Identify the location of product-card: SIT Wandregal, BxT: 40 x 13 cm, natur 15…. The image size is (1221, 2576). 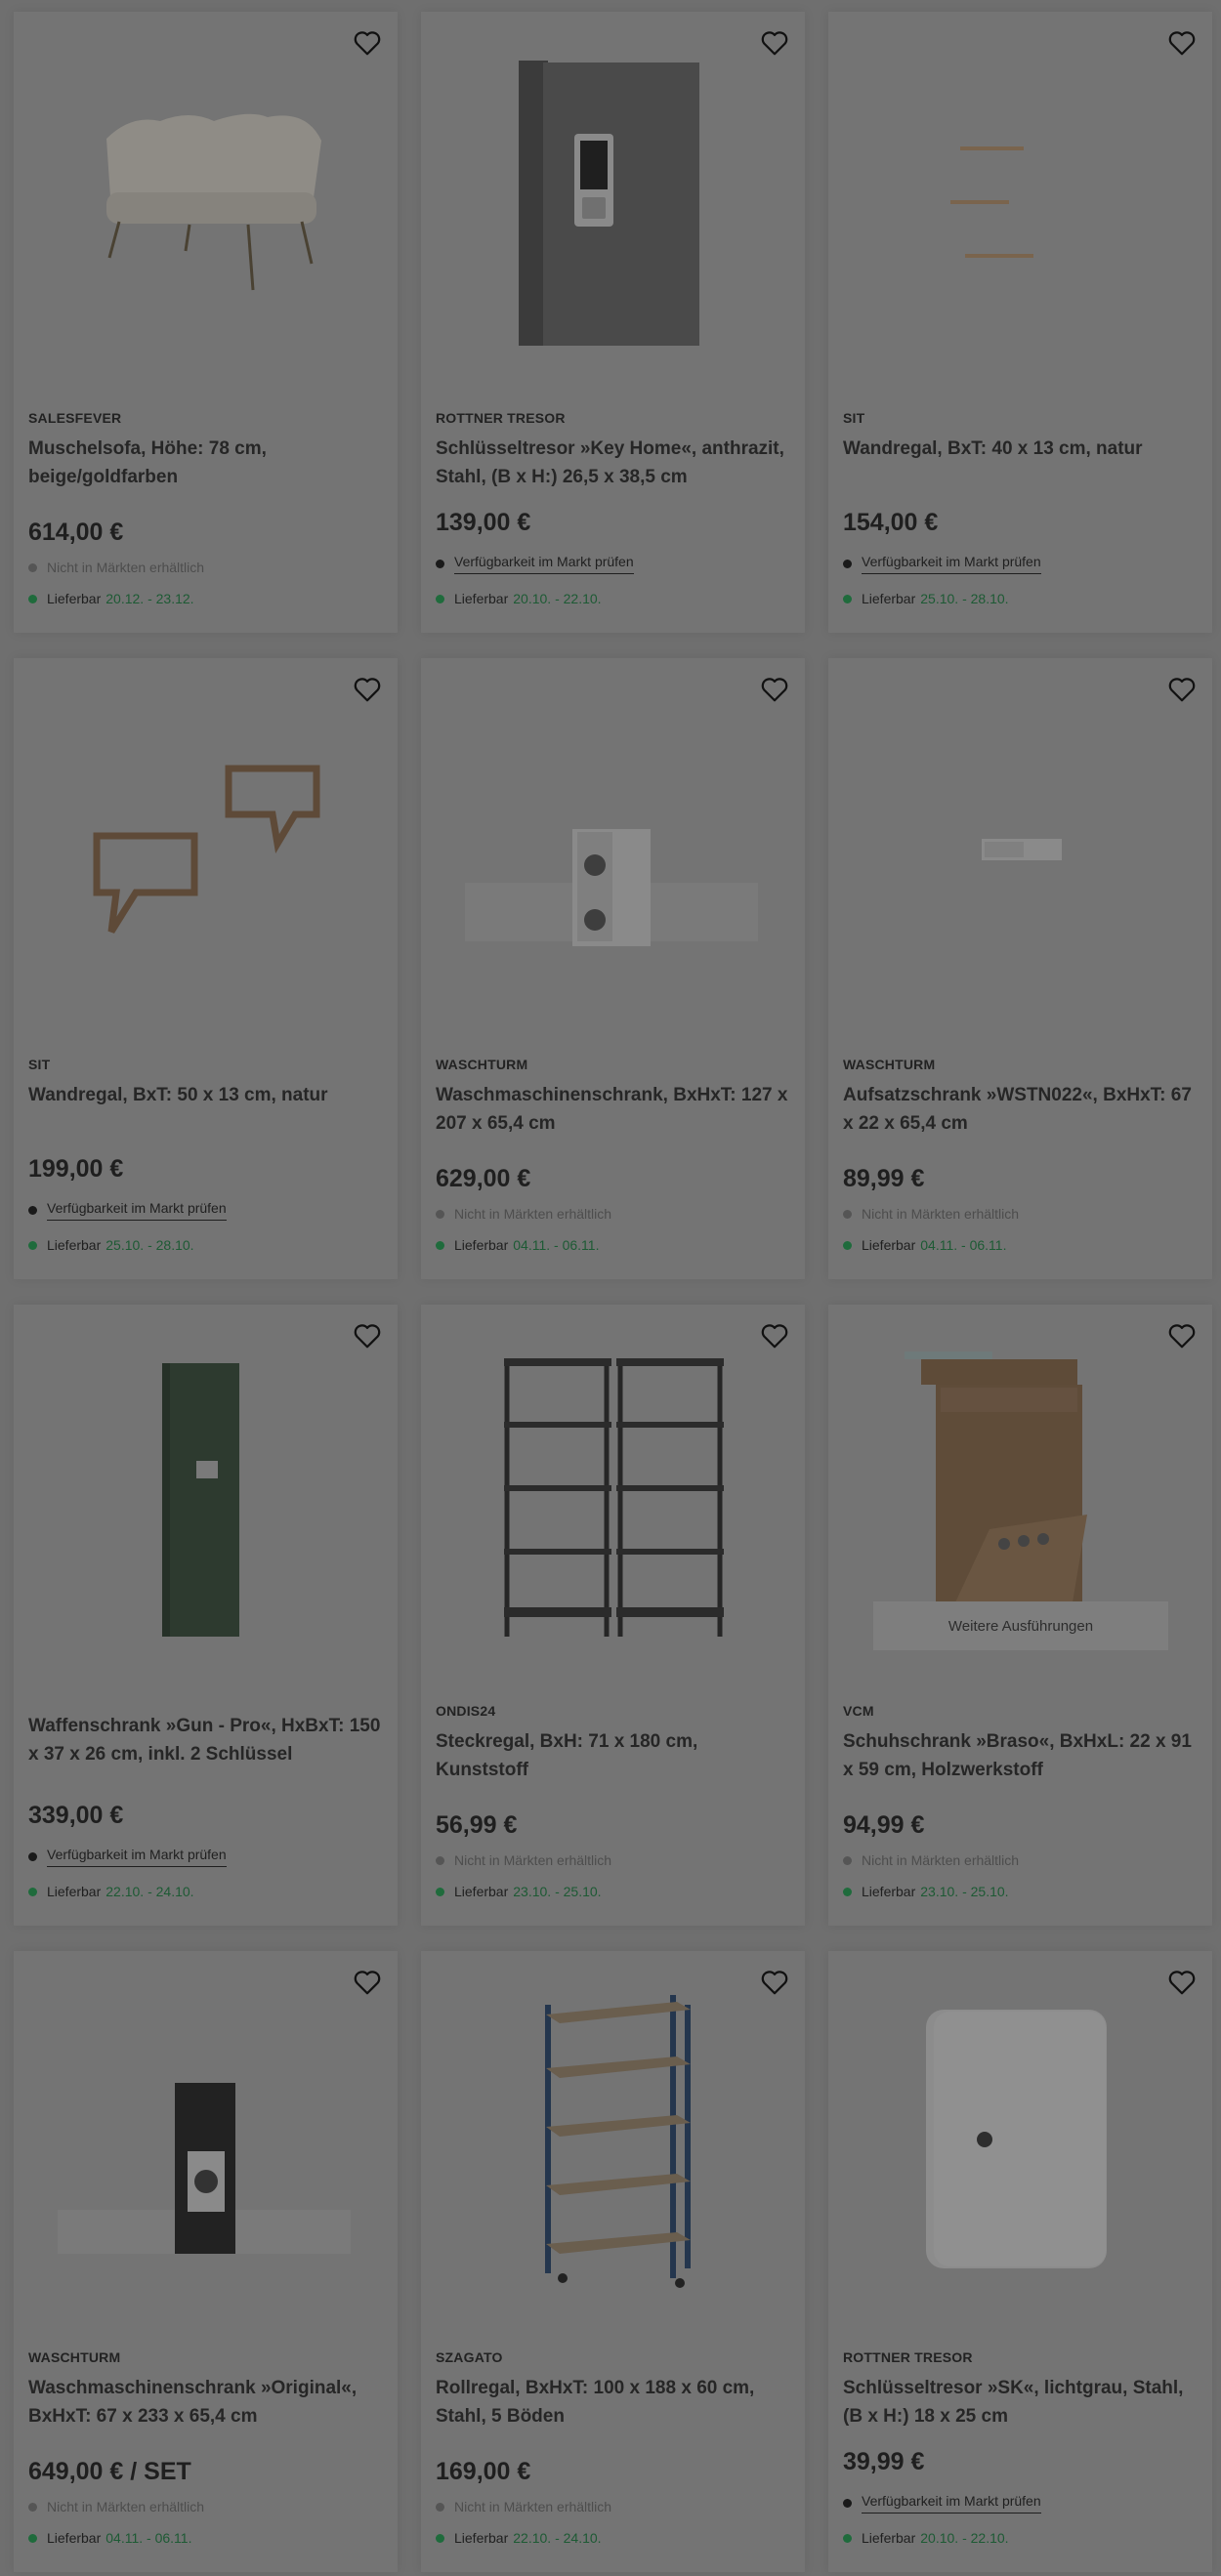
(1020, 322).